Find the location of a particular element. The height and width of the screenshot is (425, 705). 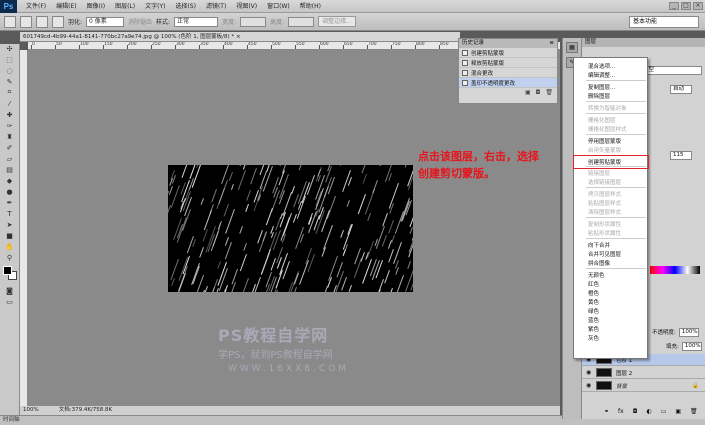

menu-image: 图像(I) is located at coordinates (96, 6).